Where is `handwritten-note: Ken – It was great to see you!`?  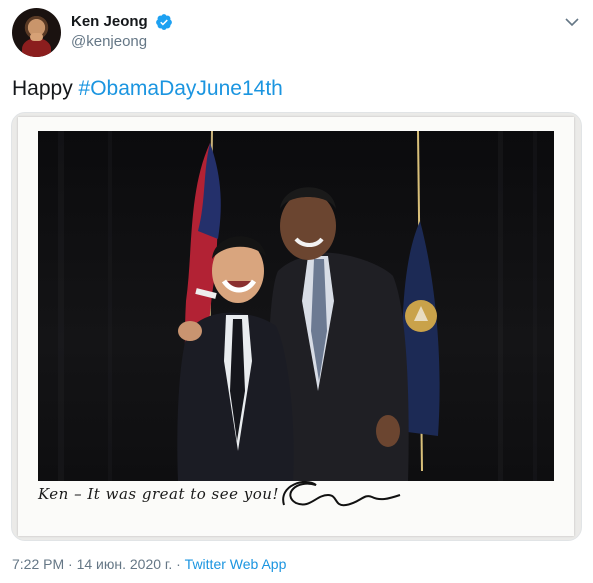
handwritten-note: Ken – It was great to see you! is located at coordinates (158, 494).